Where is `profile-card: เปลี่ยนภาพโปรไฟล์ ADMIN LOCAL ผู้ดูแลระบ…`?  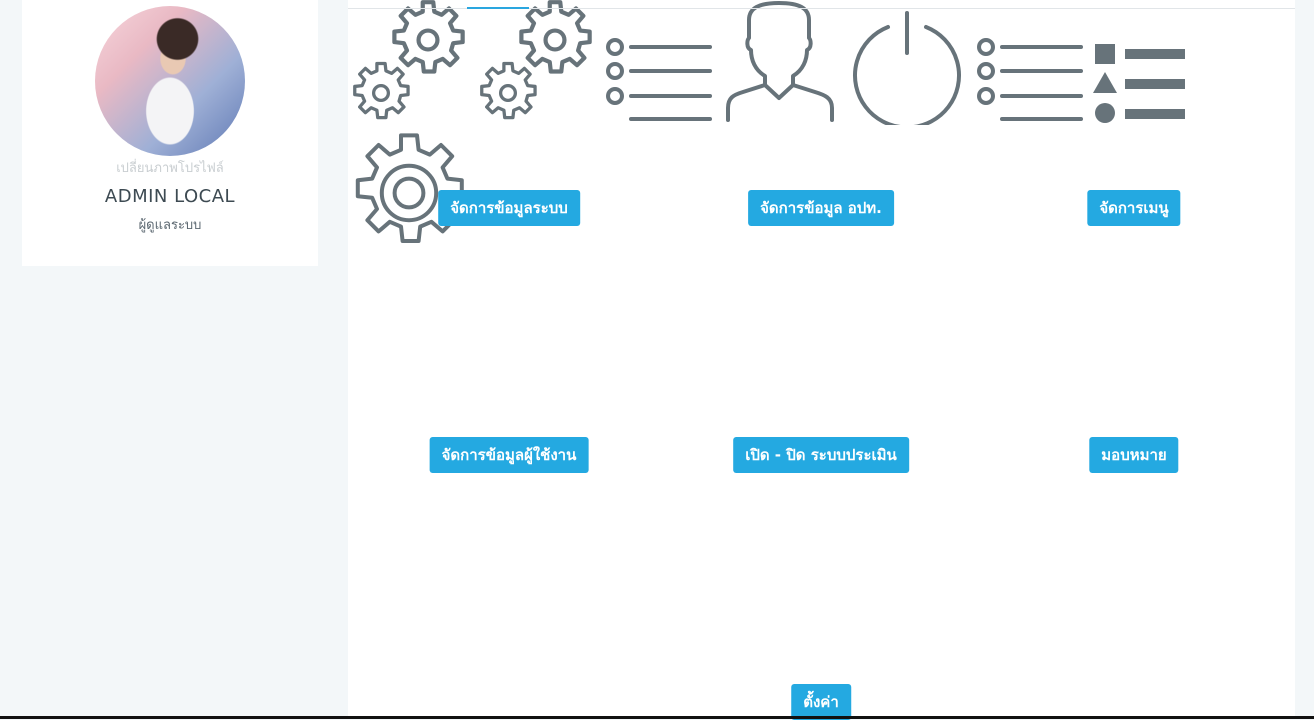 profile-card: เปลี่ยนภาพโปรไฟล์ ADMIN LOCAL ผู้ดูแลระบ… is located at coordinates (170, 133).